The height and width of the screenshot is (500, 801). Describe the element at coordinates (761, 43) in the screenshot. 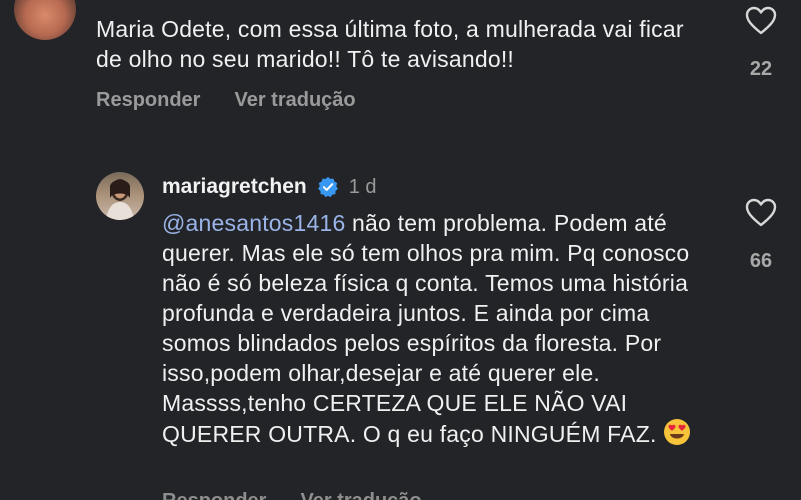

I see `like-control: 22` at that location.